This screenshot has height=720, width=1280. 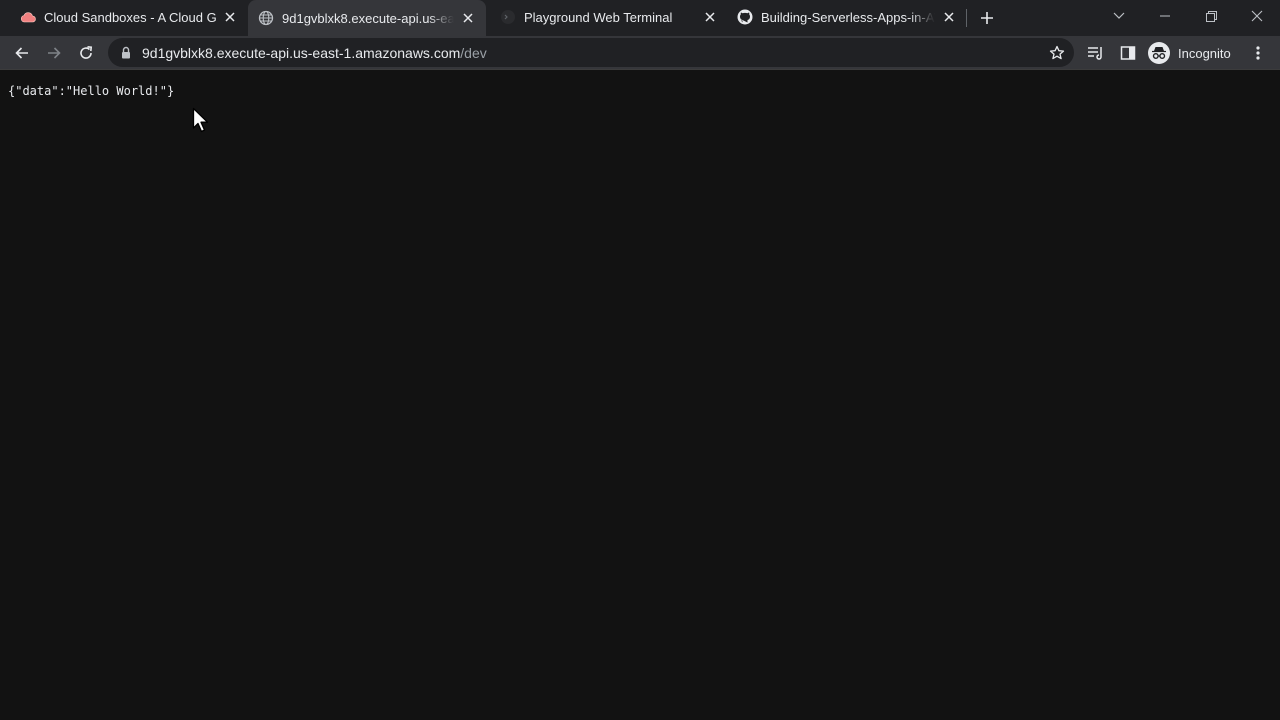 I want to click on minimize-button, so click(x=1165, y=16).